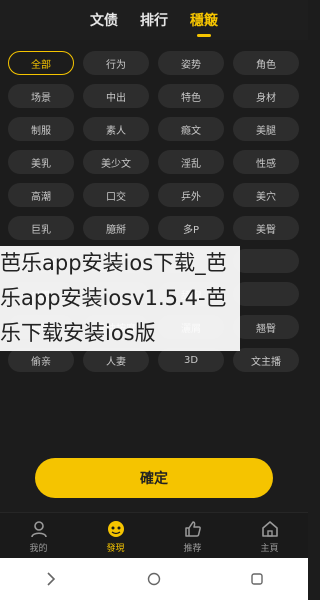  I want to click on tag-chip: 角色, so click(266, 63).